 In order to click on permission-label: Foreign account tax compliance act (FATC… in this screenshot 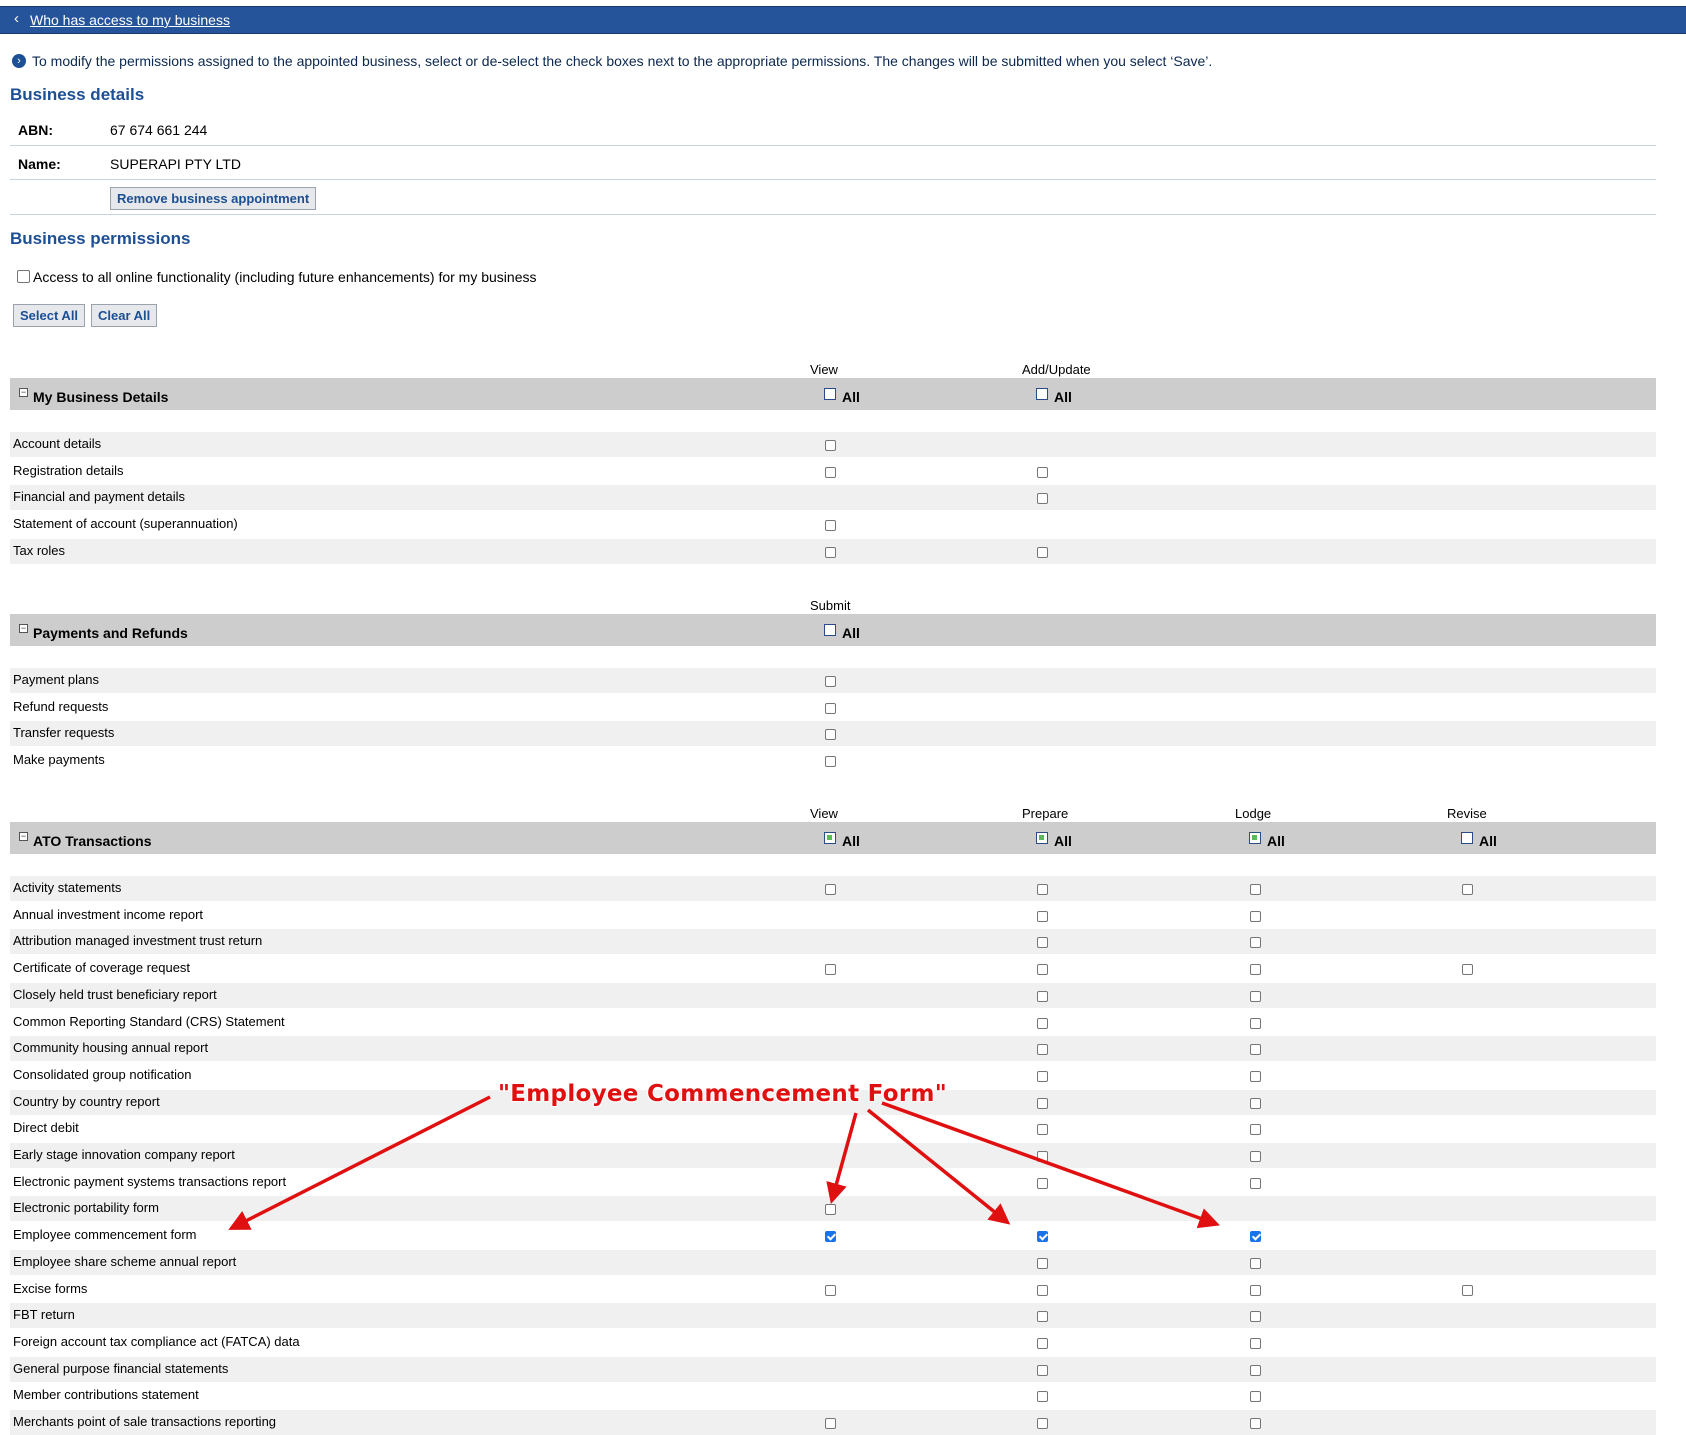, I will do `click(156, 1341)`.